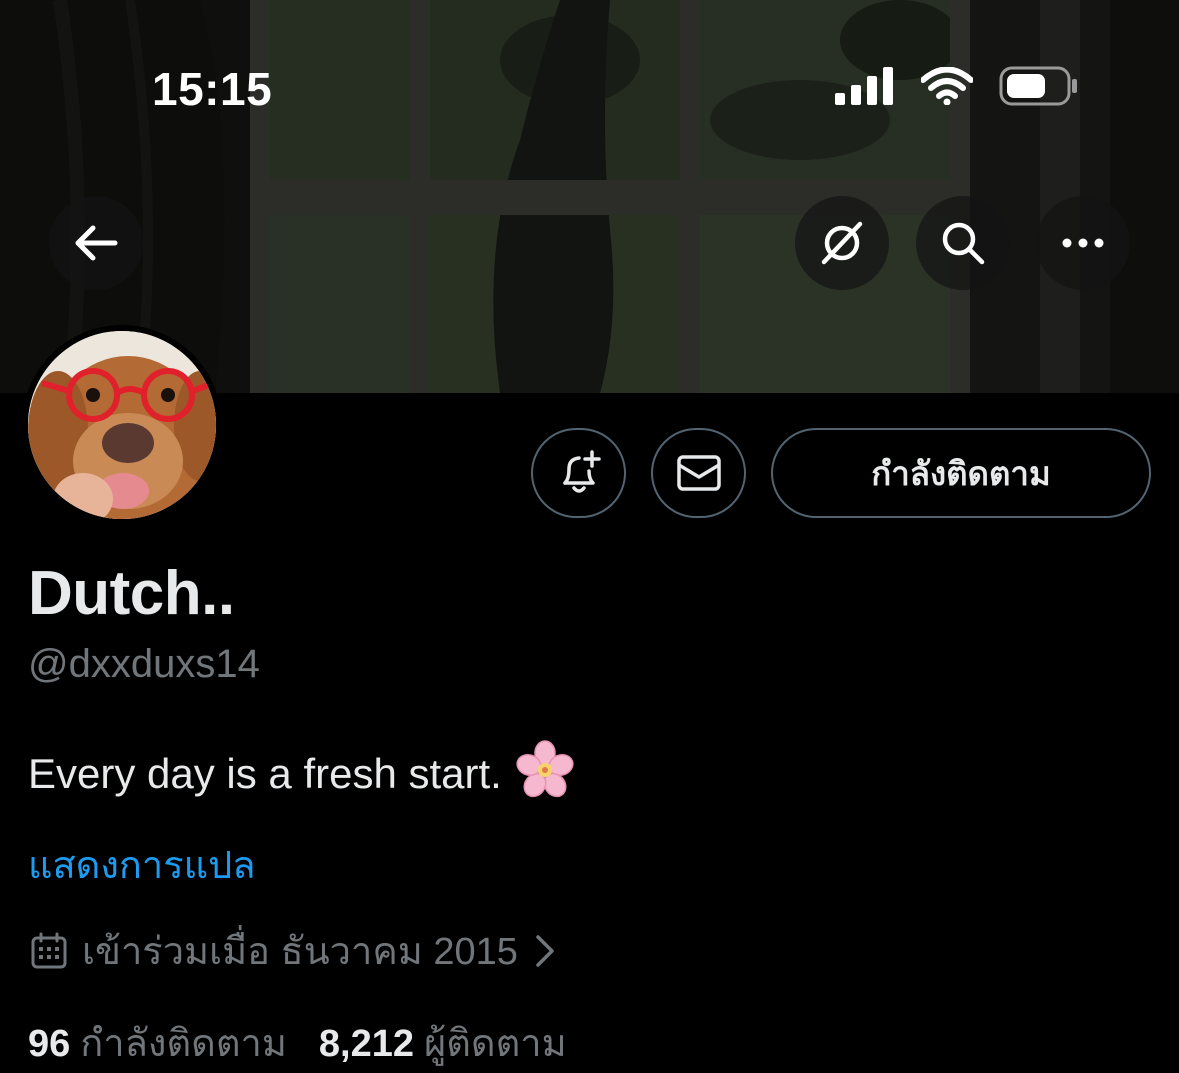  Describe the element at coordinates (864, 86) in the screenshot. I see `cellular-signal-icon` at that location.